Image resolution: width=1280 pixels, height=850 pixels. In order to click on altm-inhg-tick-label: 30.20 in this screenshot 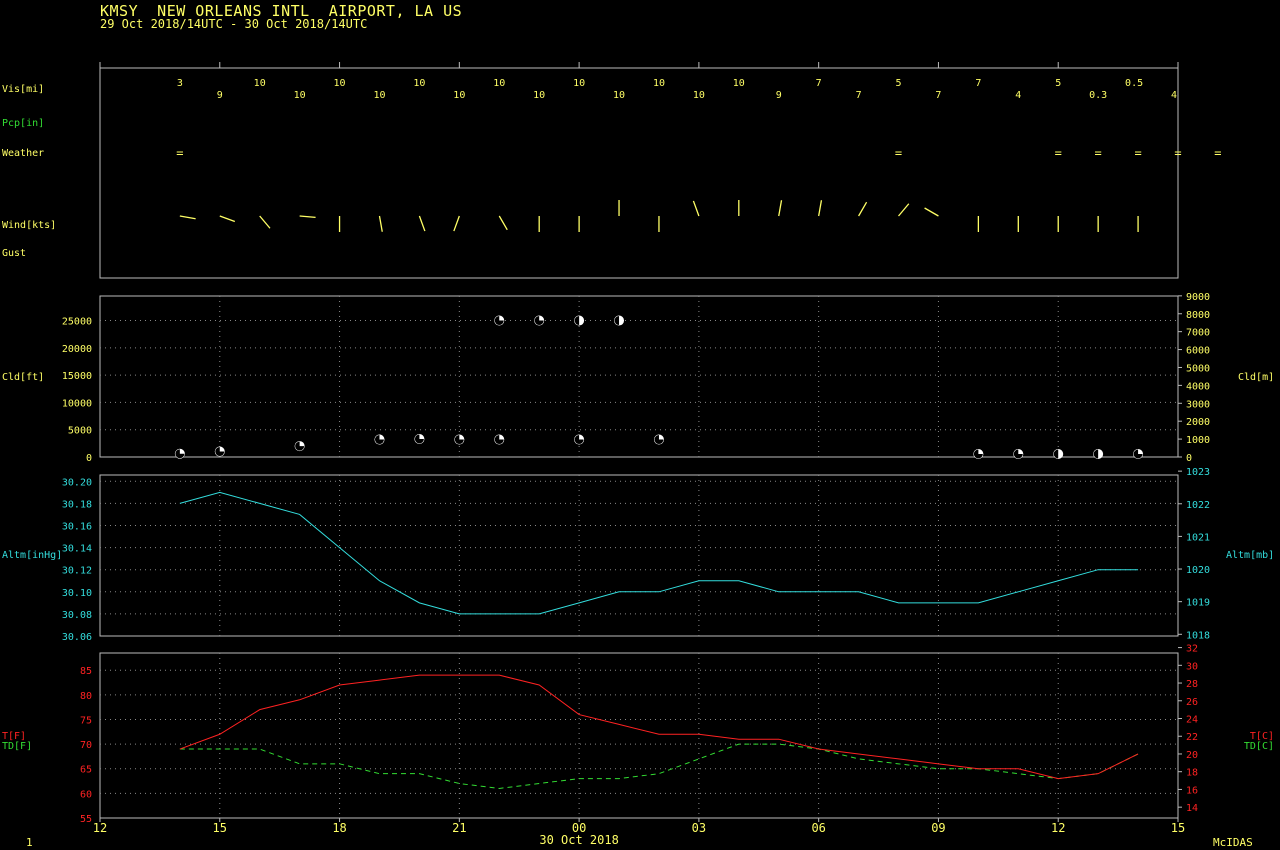, I will do `click(77, 482)`.